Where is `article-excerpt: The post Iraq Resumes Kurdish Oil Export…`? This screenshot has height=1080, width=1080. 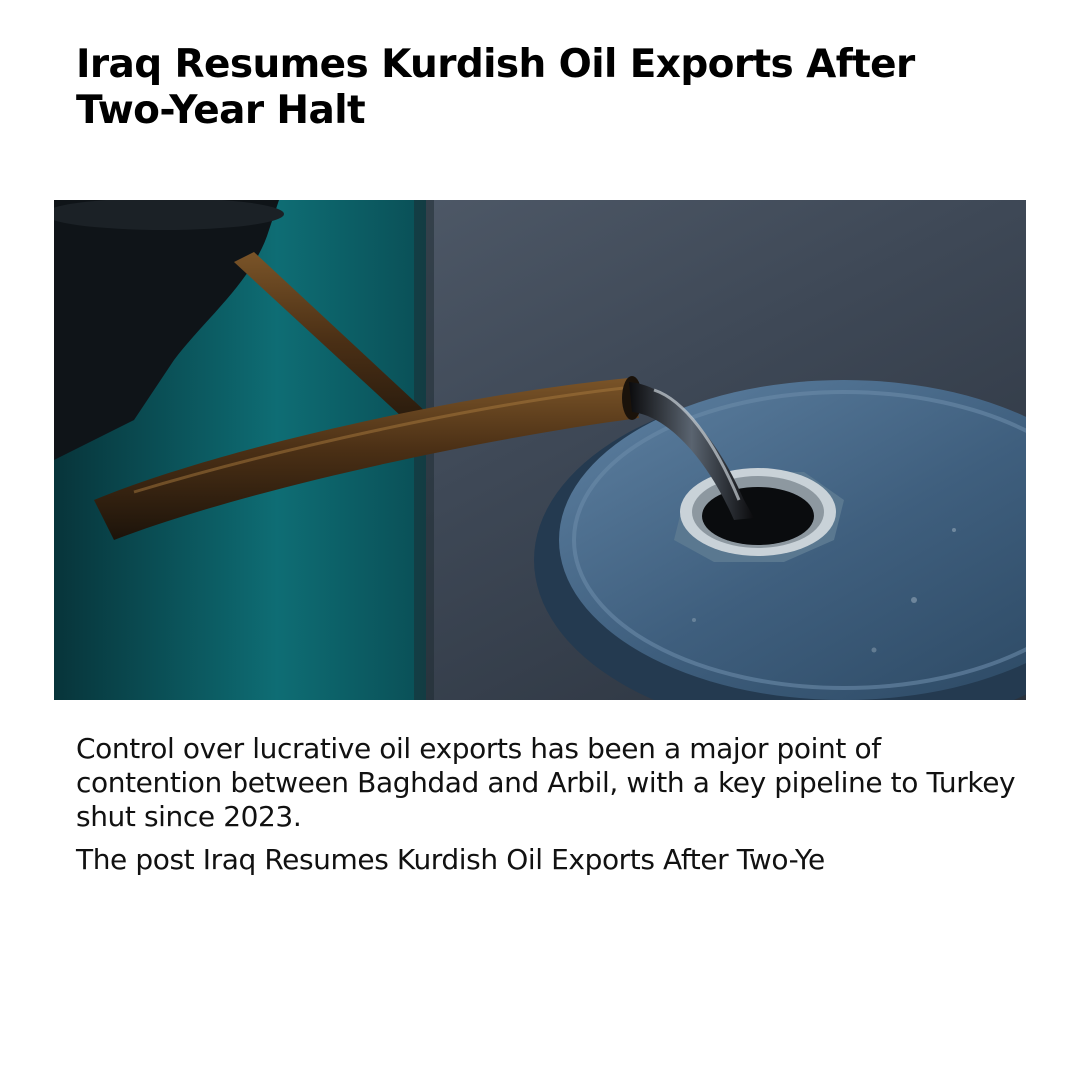 article-excerpt: The post Iraq Resumes Kurdish Oil Export… is located at coordinates (450, 859).